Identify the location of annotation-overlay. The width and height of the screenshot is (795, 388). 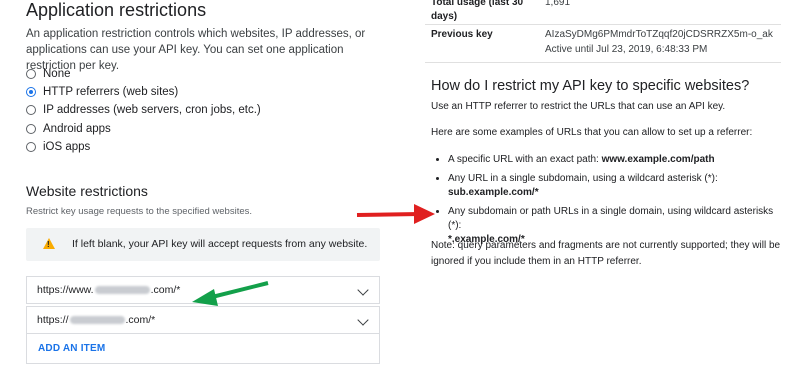
(313, 255).